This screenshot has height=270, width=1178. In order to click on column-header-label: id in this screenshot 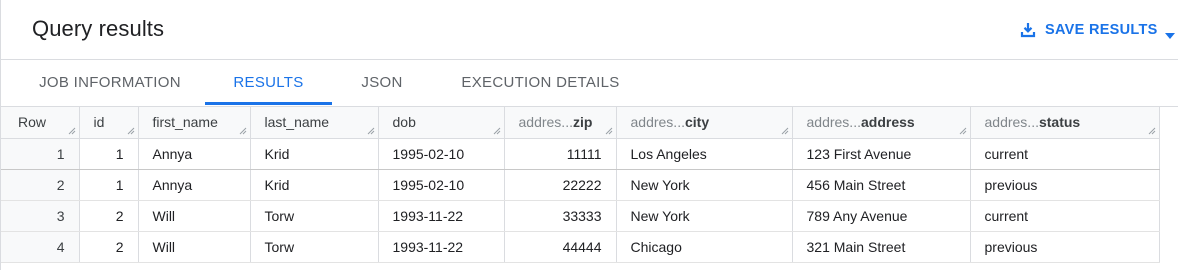, I will do `click(99, 122)`.